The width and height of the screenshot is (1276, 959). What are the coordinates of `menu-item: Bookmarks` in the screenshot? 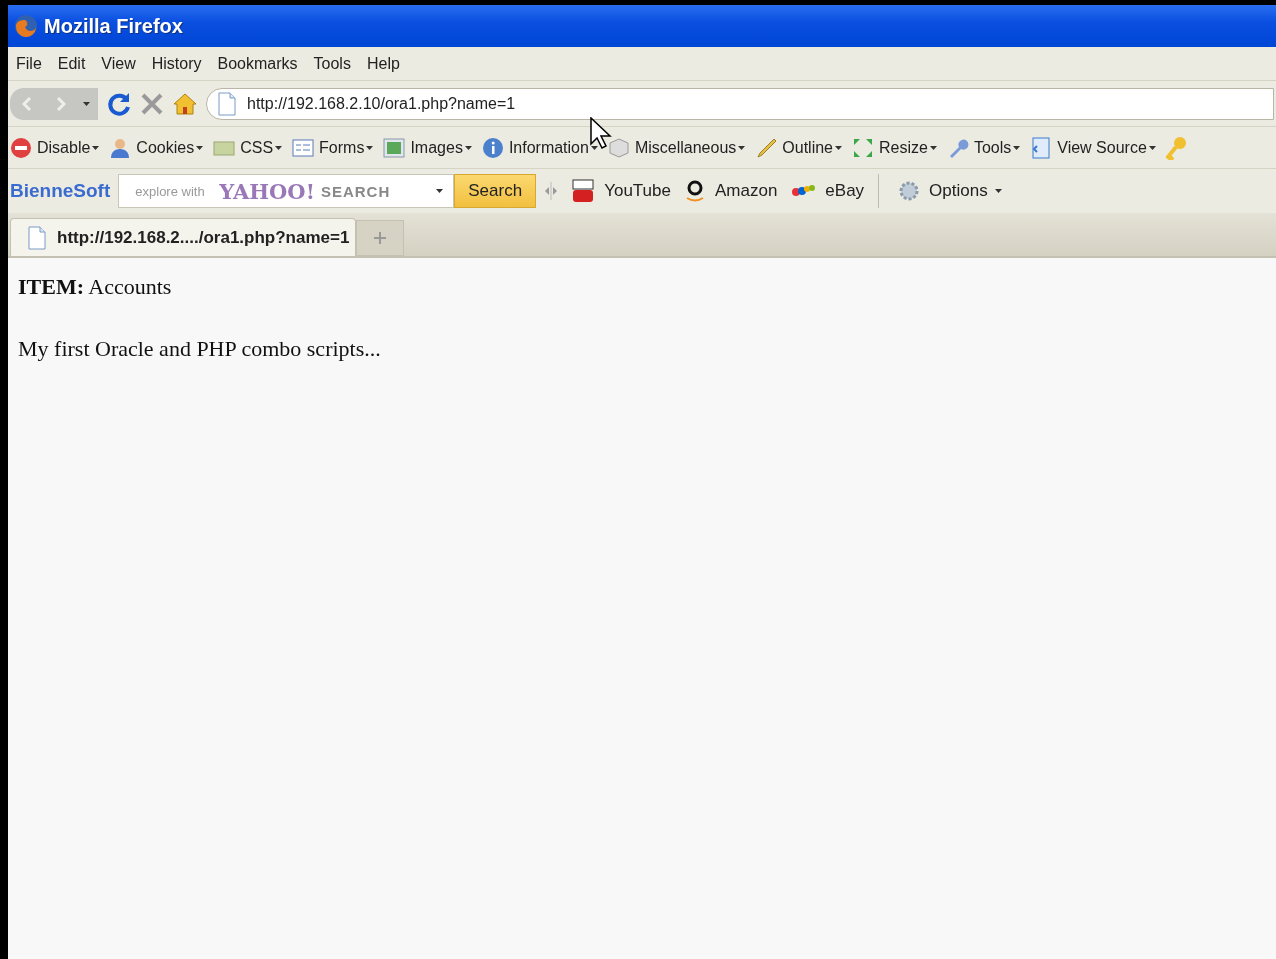 It's located at (257, 63).